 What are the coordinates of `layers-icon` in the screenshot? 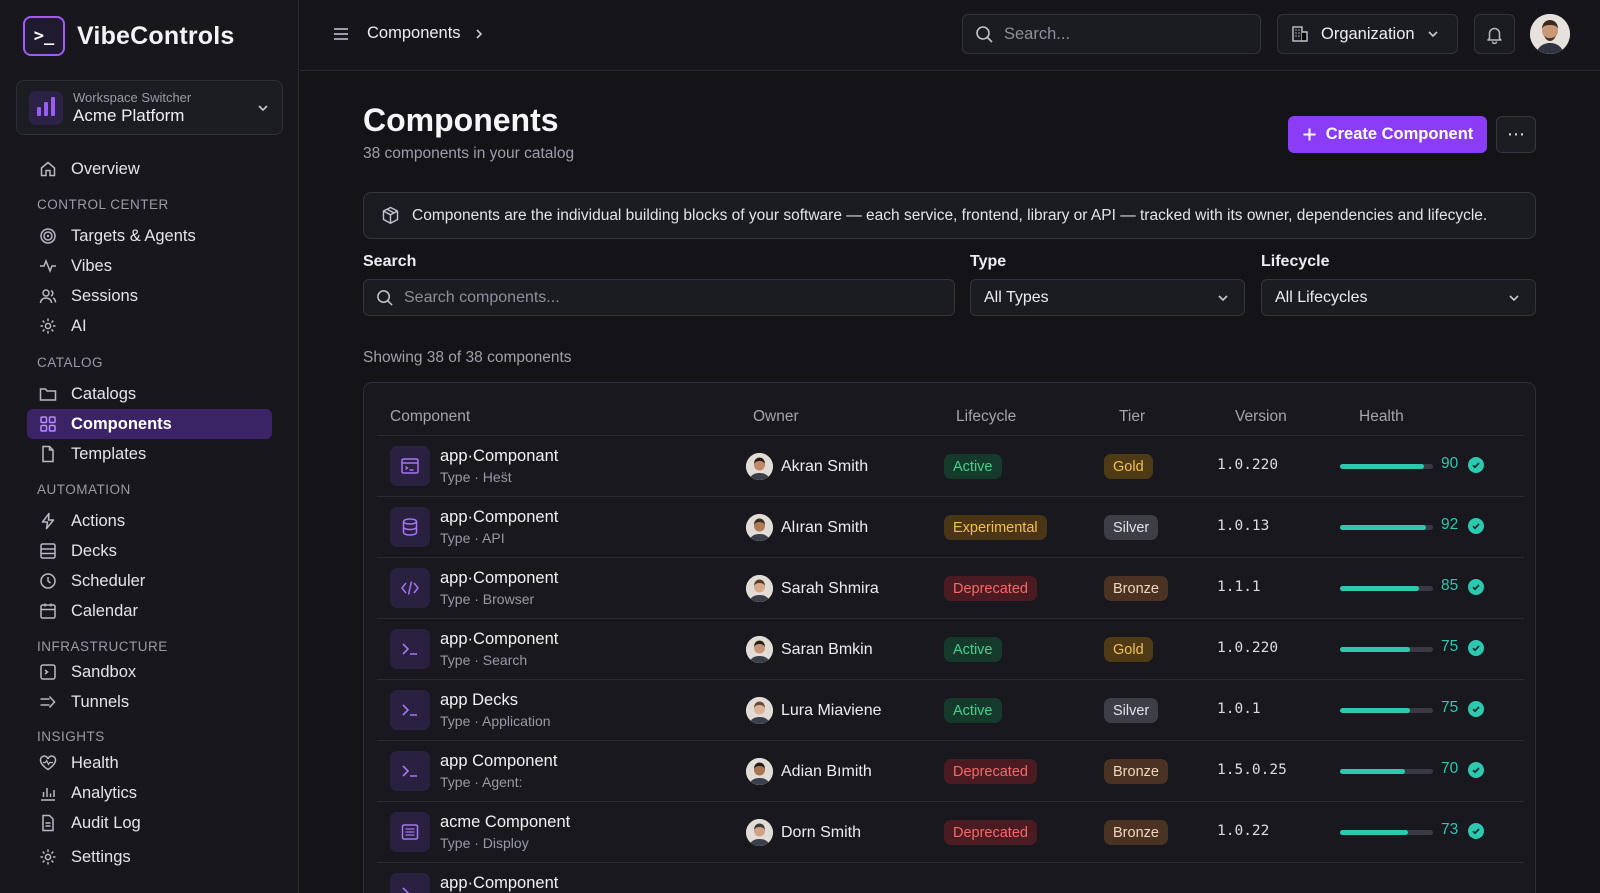 It's located at (48, 551).